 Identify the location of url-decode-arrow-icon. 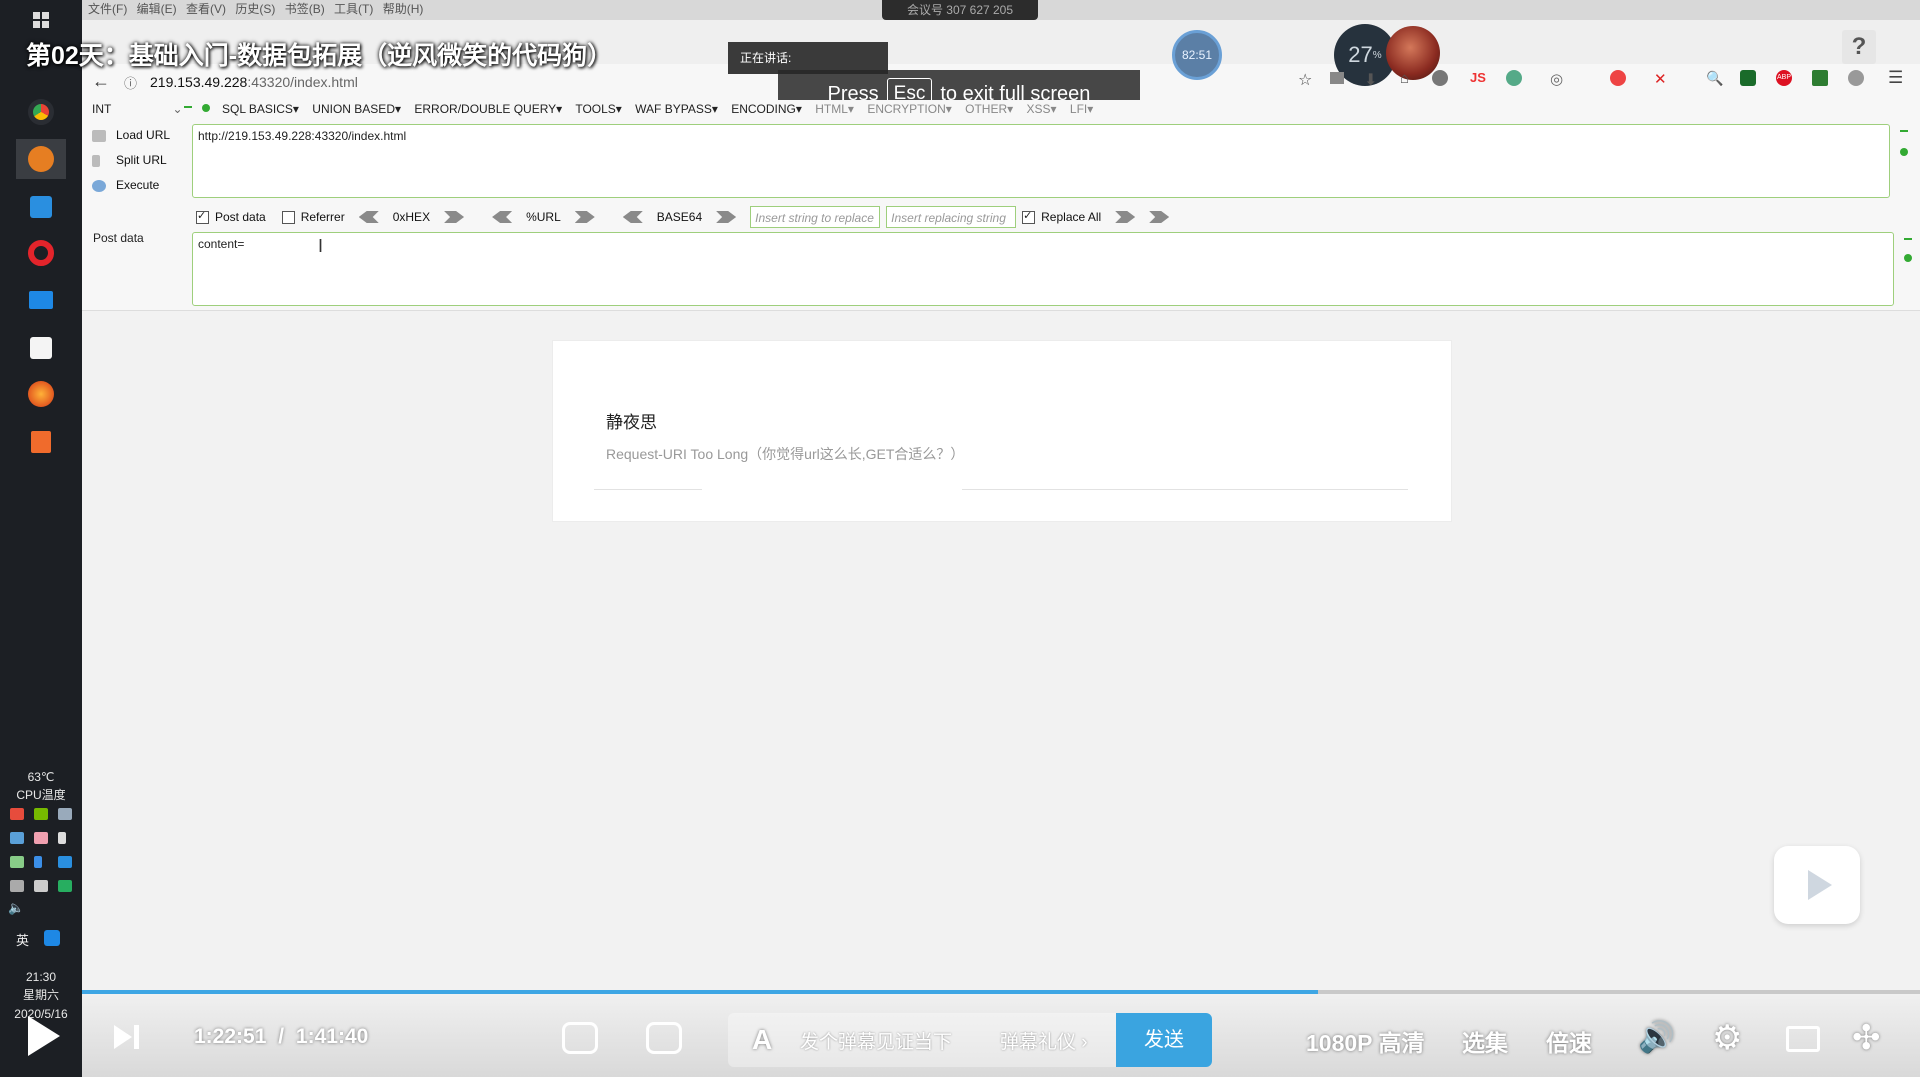
(502, 217).